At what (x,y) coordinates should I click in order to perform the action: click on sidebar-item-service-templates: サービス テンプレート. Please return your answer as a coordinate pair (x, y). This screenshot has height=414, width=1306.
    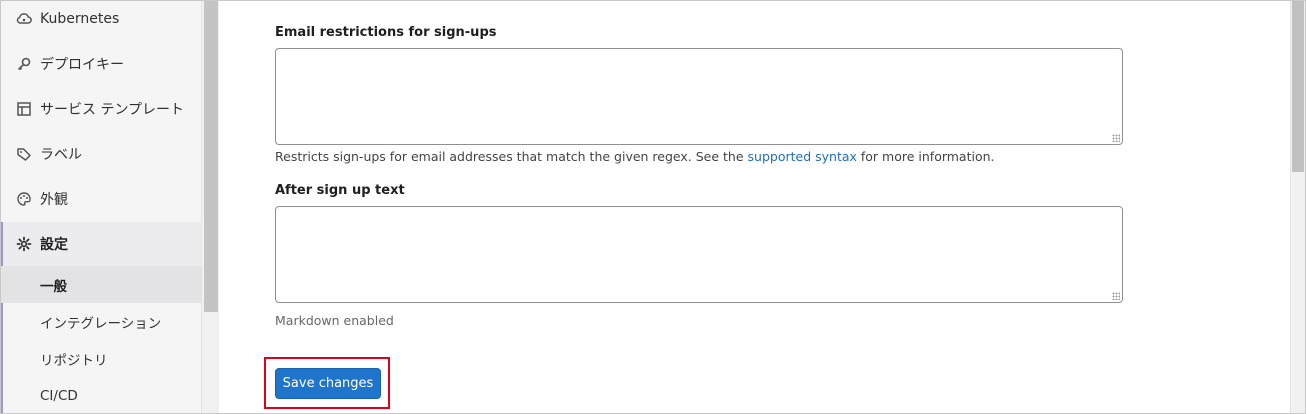
    Looking at the image, I should click on (101, 109).